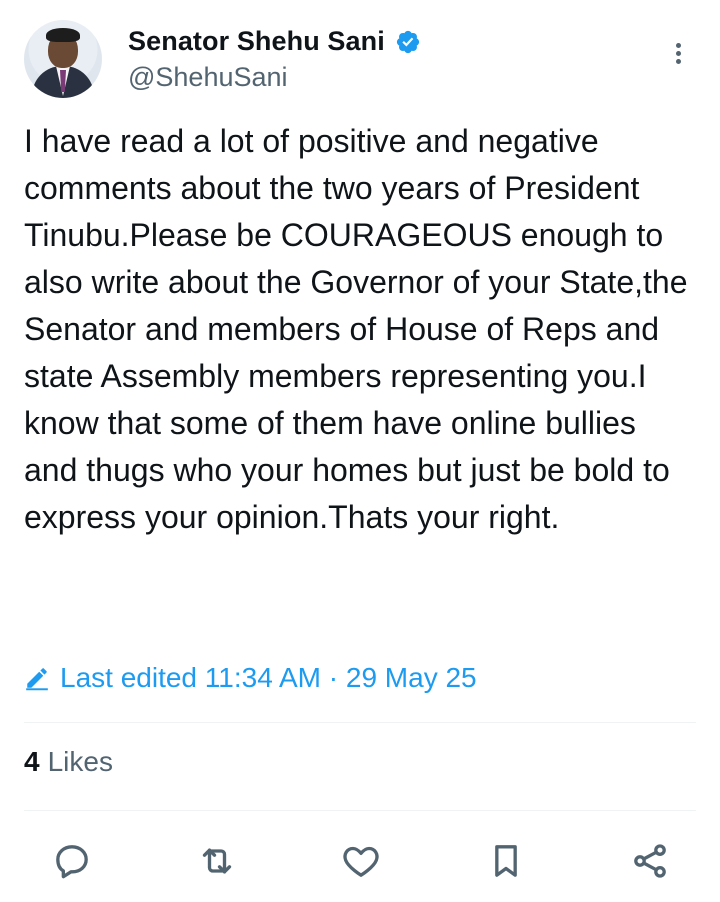 This screenshot has height=902, width=720. I want to click on bookmark-icon, so click(505, 861).